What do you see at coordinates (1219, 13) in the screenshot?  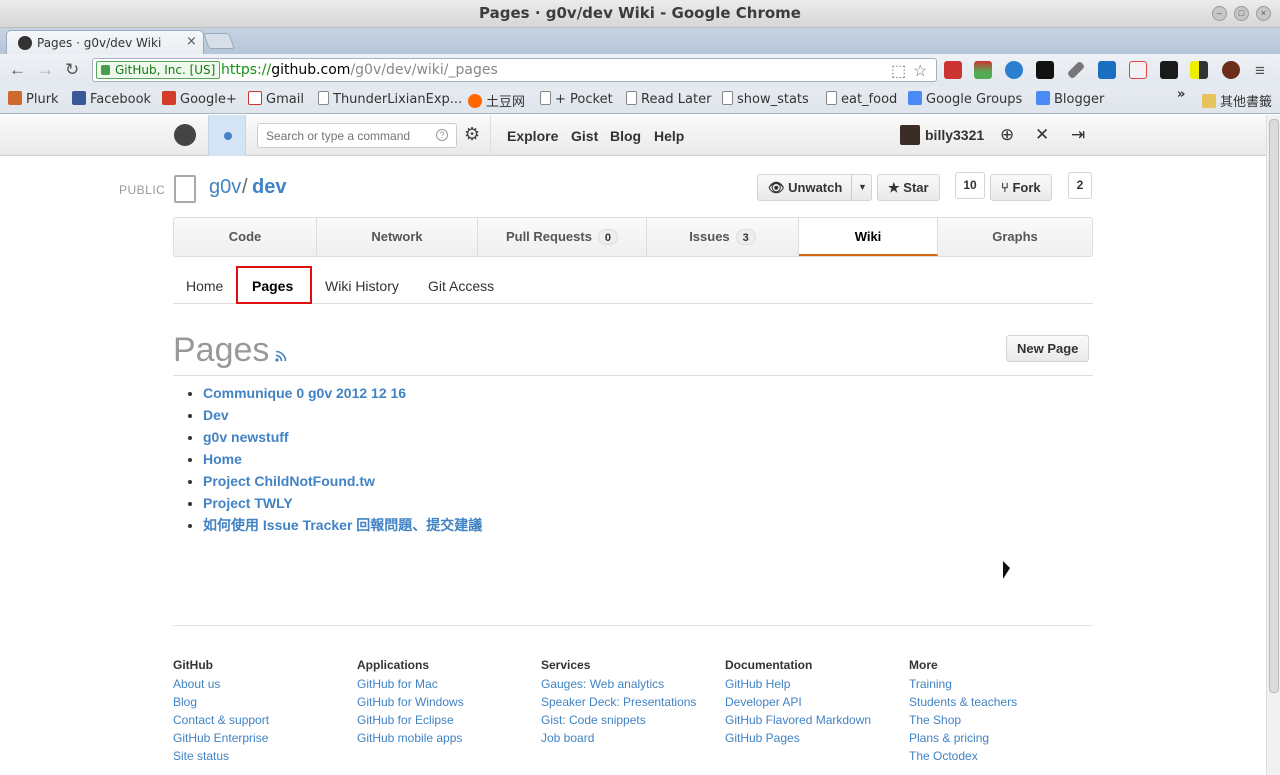 I see `minimize-button: –` at bounding box center [1219, 13].